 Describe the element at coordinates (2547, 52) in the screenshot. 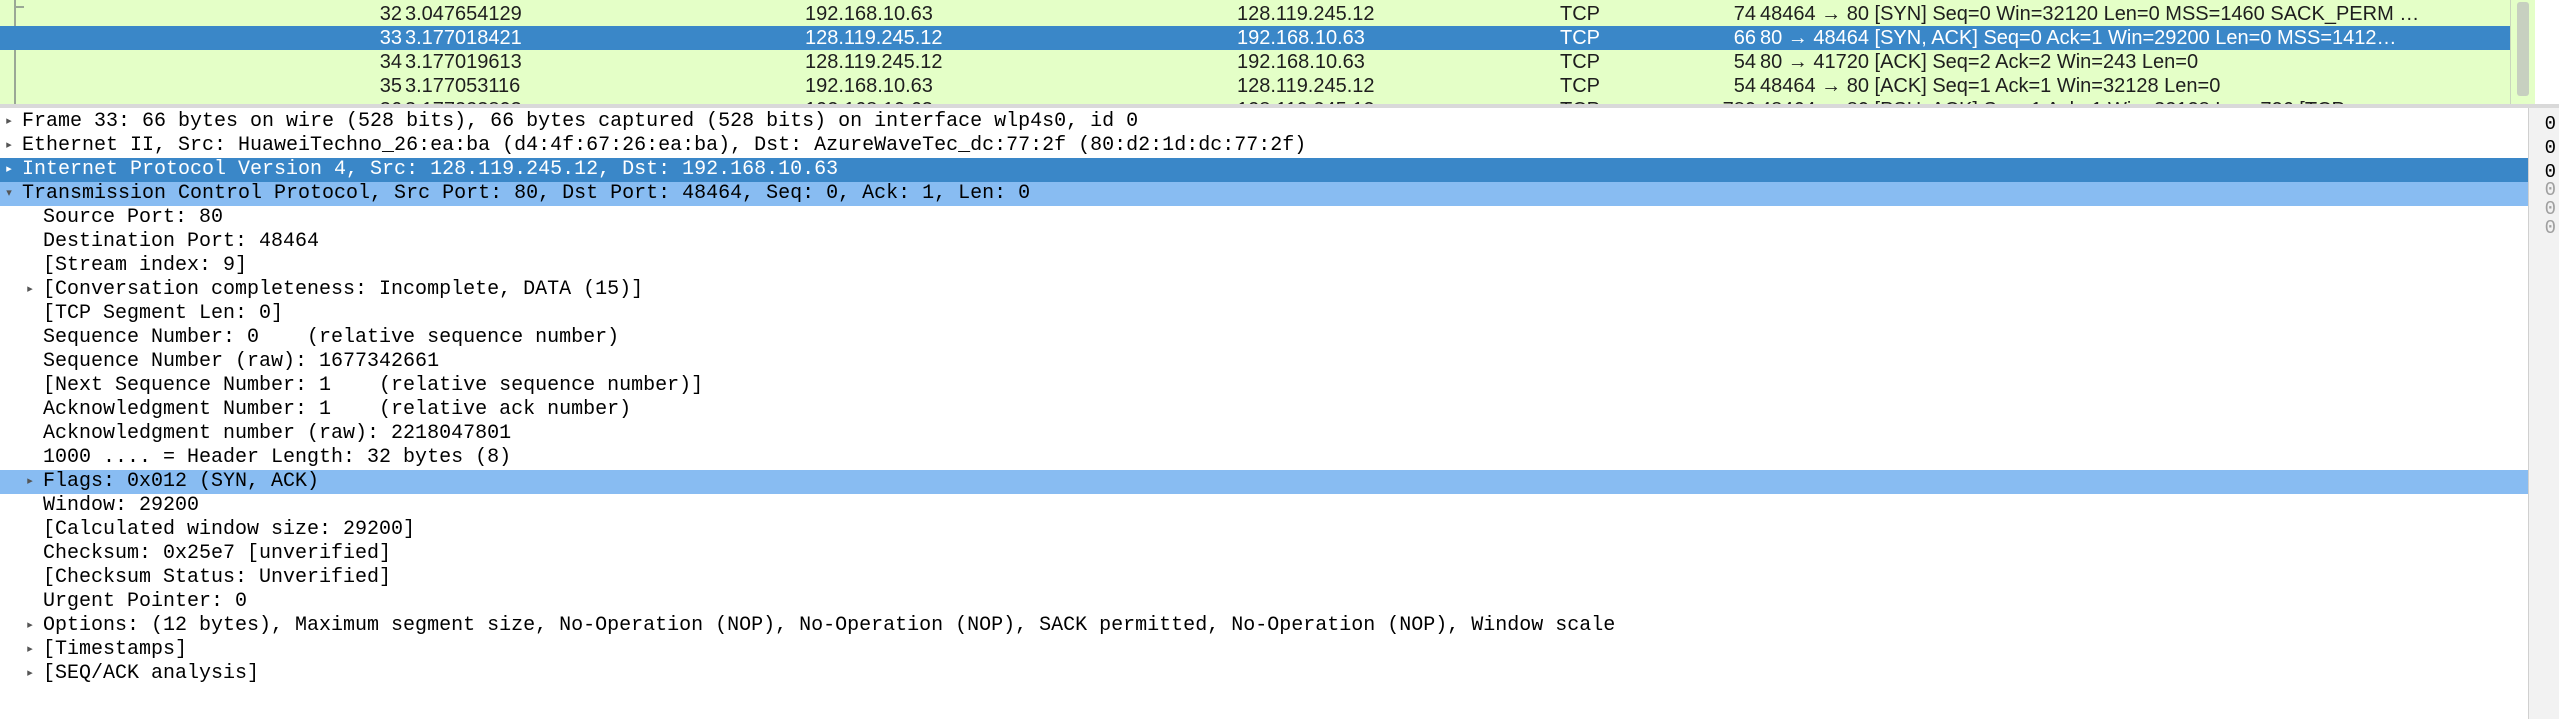

I see `packet-list-minimap` at that location.